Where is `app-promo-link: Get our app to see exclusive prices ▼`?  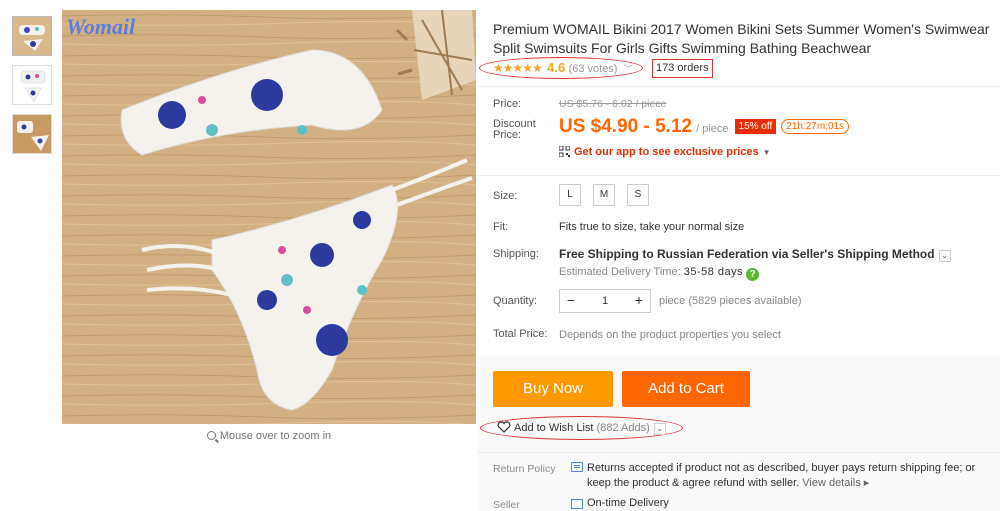
app-promo-link: Get our app to see exclusive prices ▼ is located at coordinates (665, 152).